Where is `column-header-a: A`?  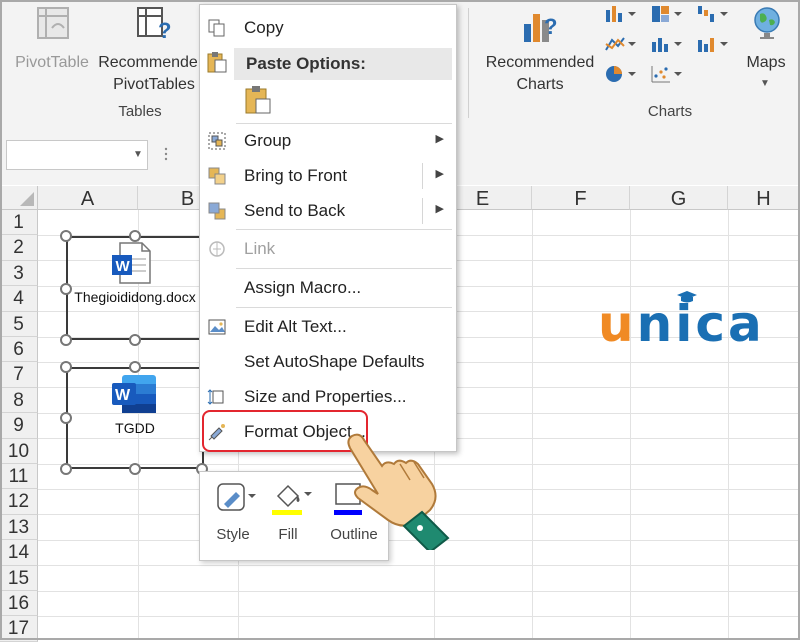
column-header-a: A is located at coordinates (88, 198).